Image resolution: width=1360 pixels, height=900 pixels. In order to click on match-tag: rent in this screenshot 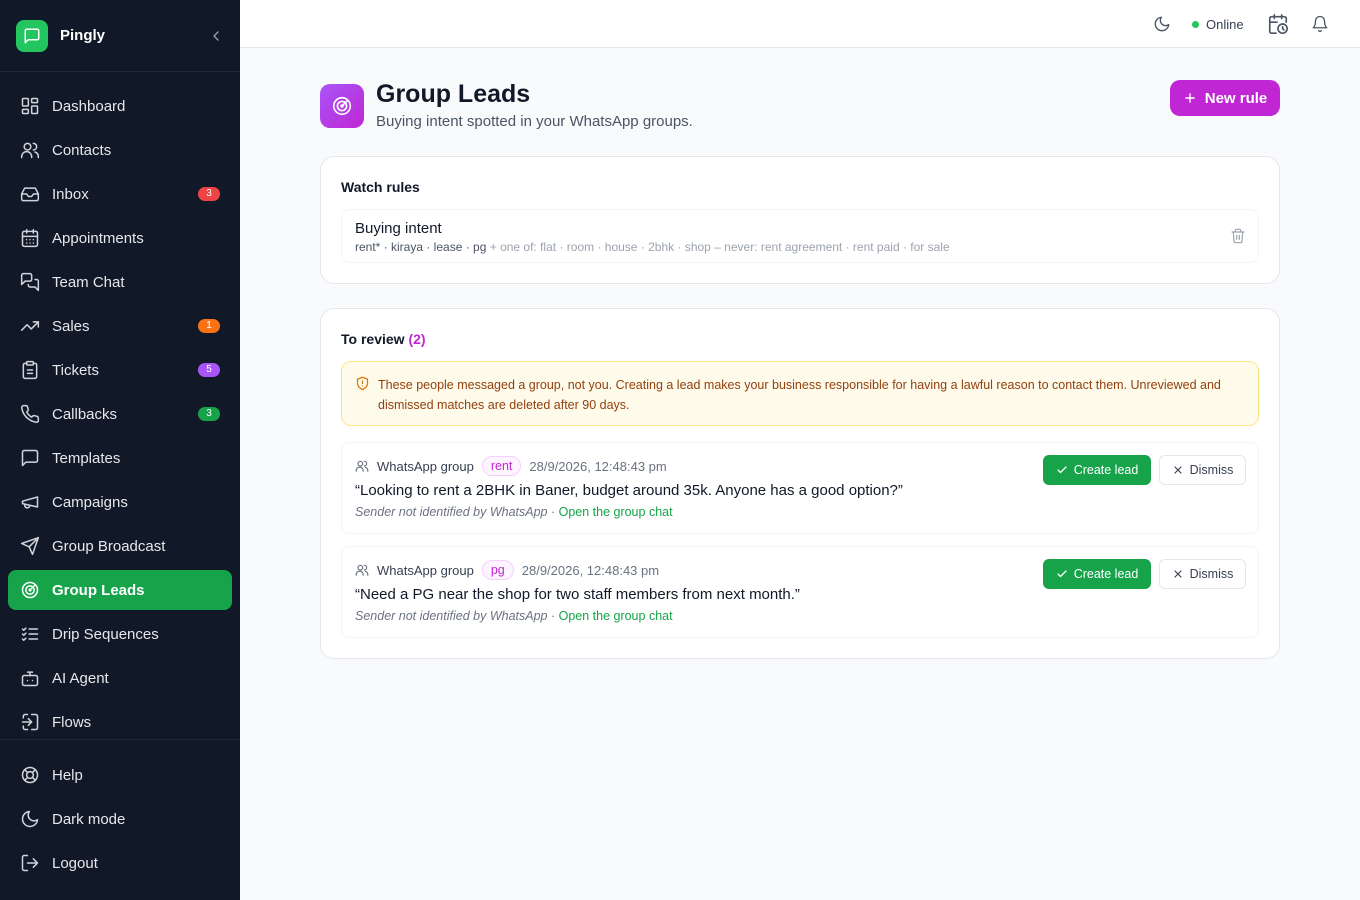, I will do `click(501, 466)`.